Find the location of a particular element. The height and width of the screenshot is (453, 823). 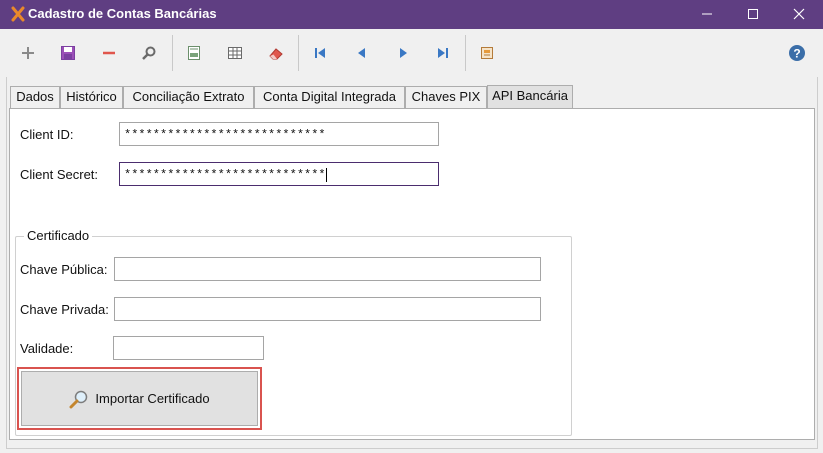

public-key-field is located at coordinates (327, 269).